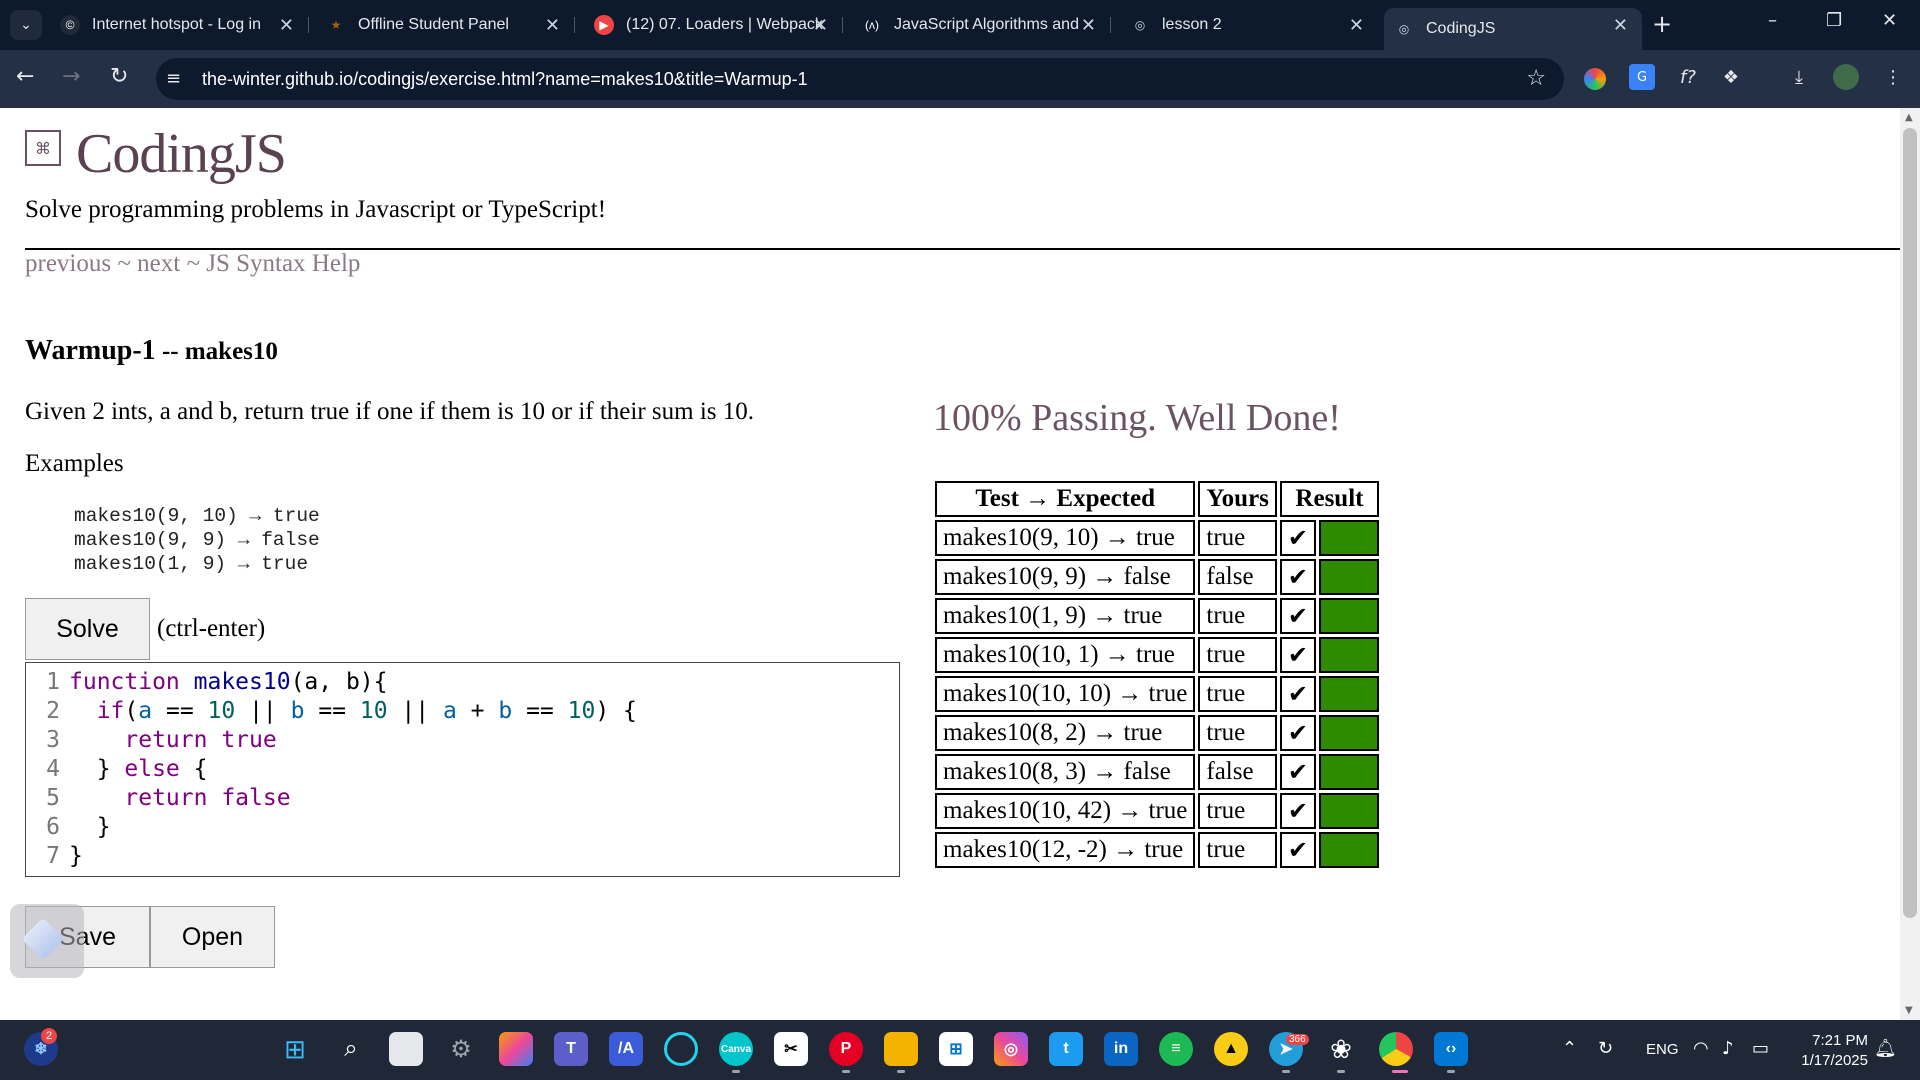  I want to click on input-language: ENG, so click(1662, 1049).